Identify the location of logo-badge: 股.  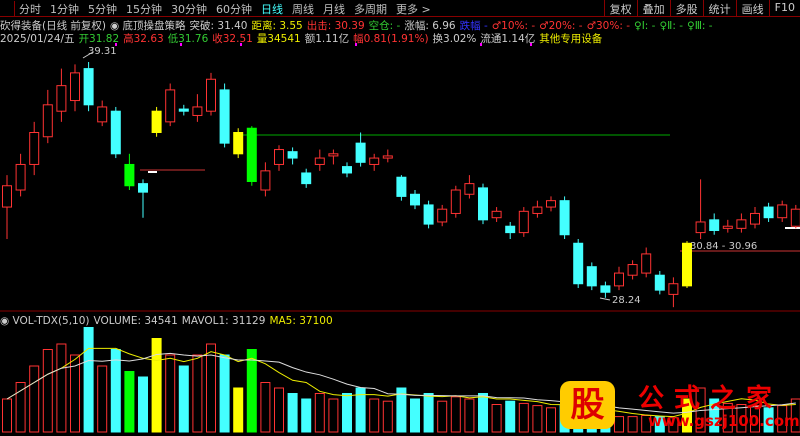
(587, 405).